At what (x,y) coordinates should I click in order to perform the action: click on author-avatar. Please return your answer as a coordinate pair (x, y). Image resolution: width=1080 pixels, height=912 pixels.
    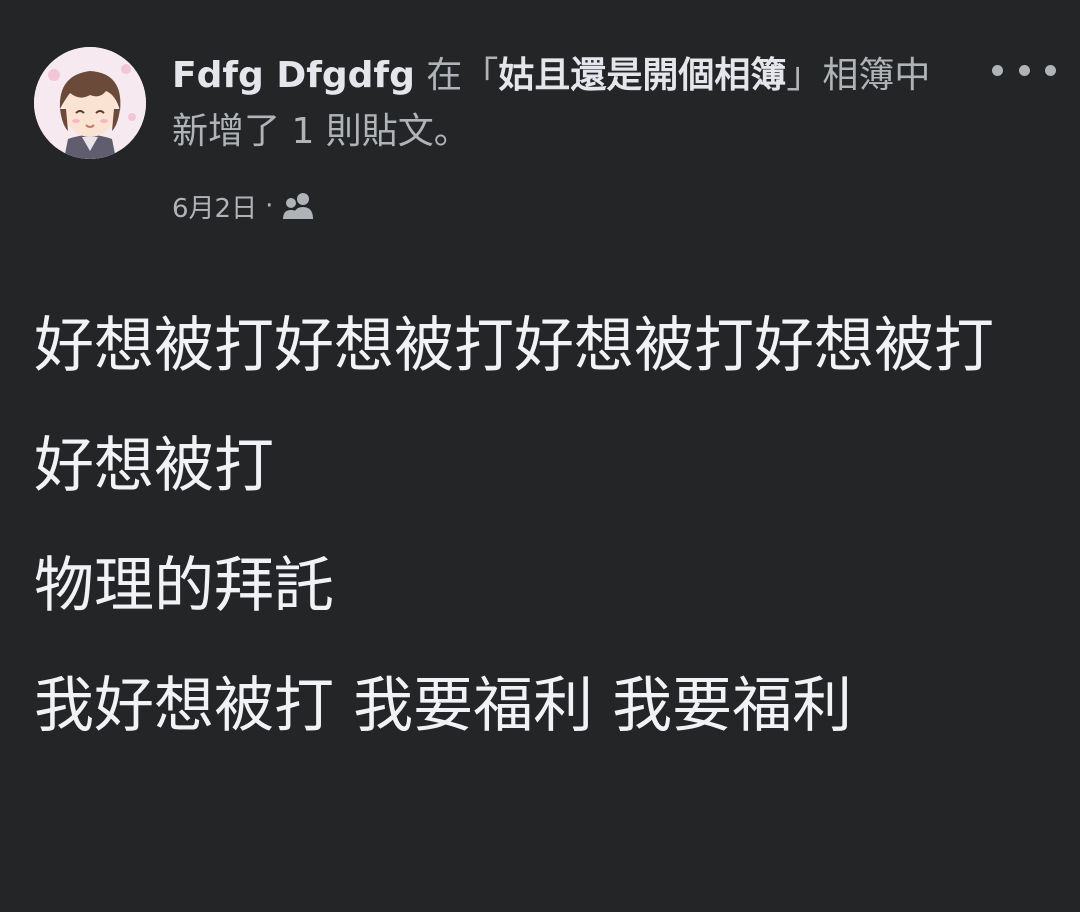
    Looking at the image, I should click on (90, 103).